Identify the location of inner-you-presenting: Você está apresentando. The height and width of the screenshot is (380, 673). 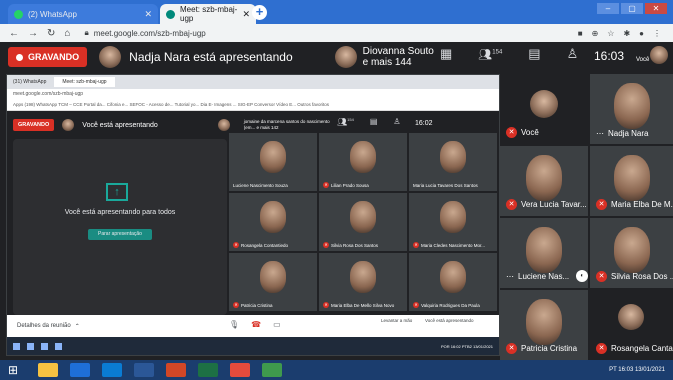
(449, 320).